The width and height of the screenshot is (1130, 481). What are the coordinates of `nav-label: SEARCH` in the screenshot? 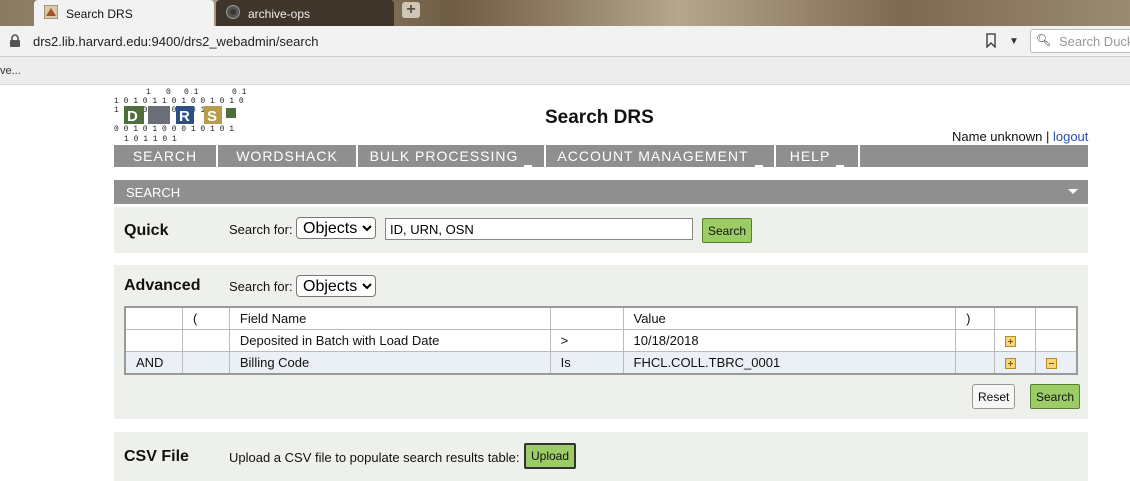 It's located at (165, 156).